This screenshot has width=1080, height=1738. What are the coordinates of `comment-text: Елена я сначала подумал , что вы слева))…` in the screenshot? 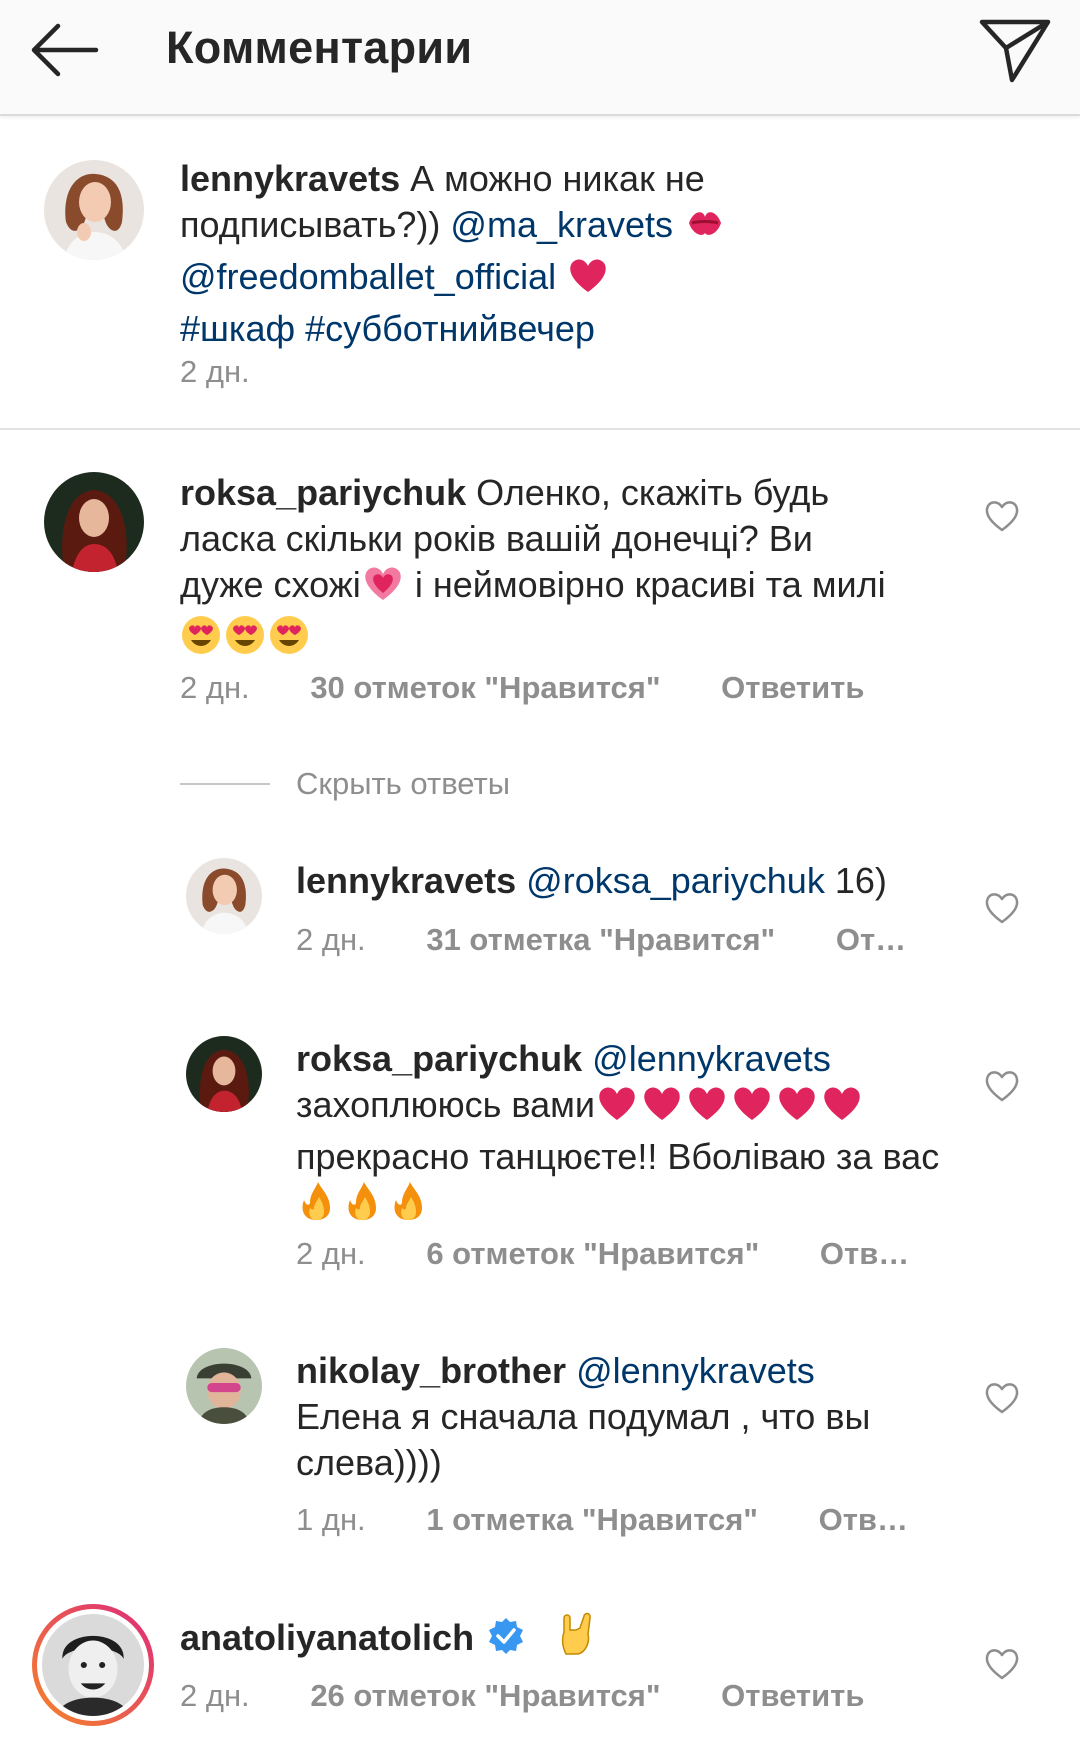 It's located at (583, 1439).